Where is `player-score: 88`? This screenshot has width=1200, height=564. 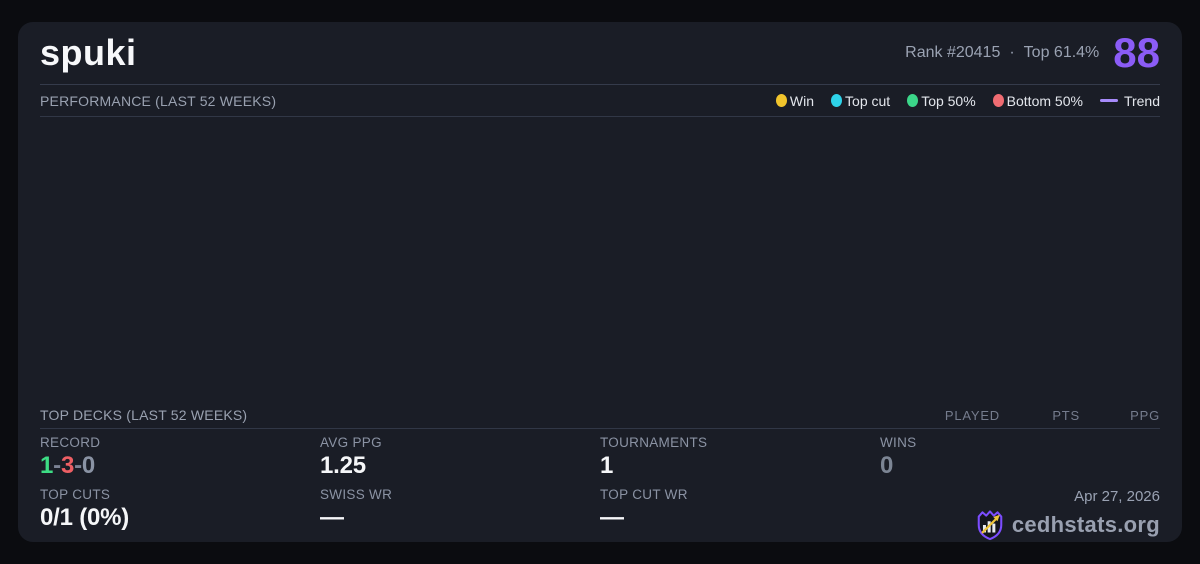
player-score: 88 is located at coordinates (1136, 52).